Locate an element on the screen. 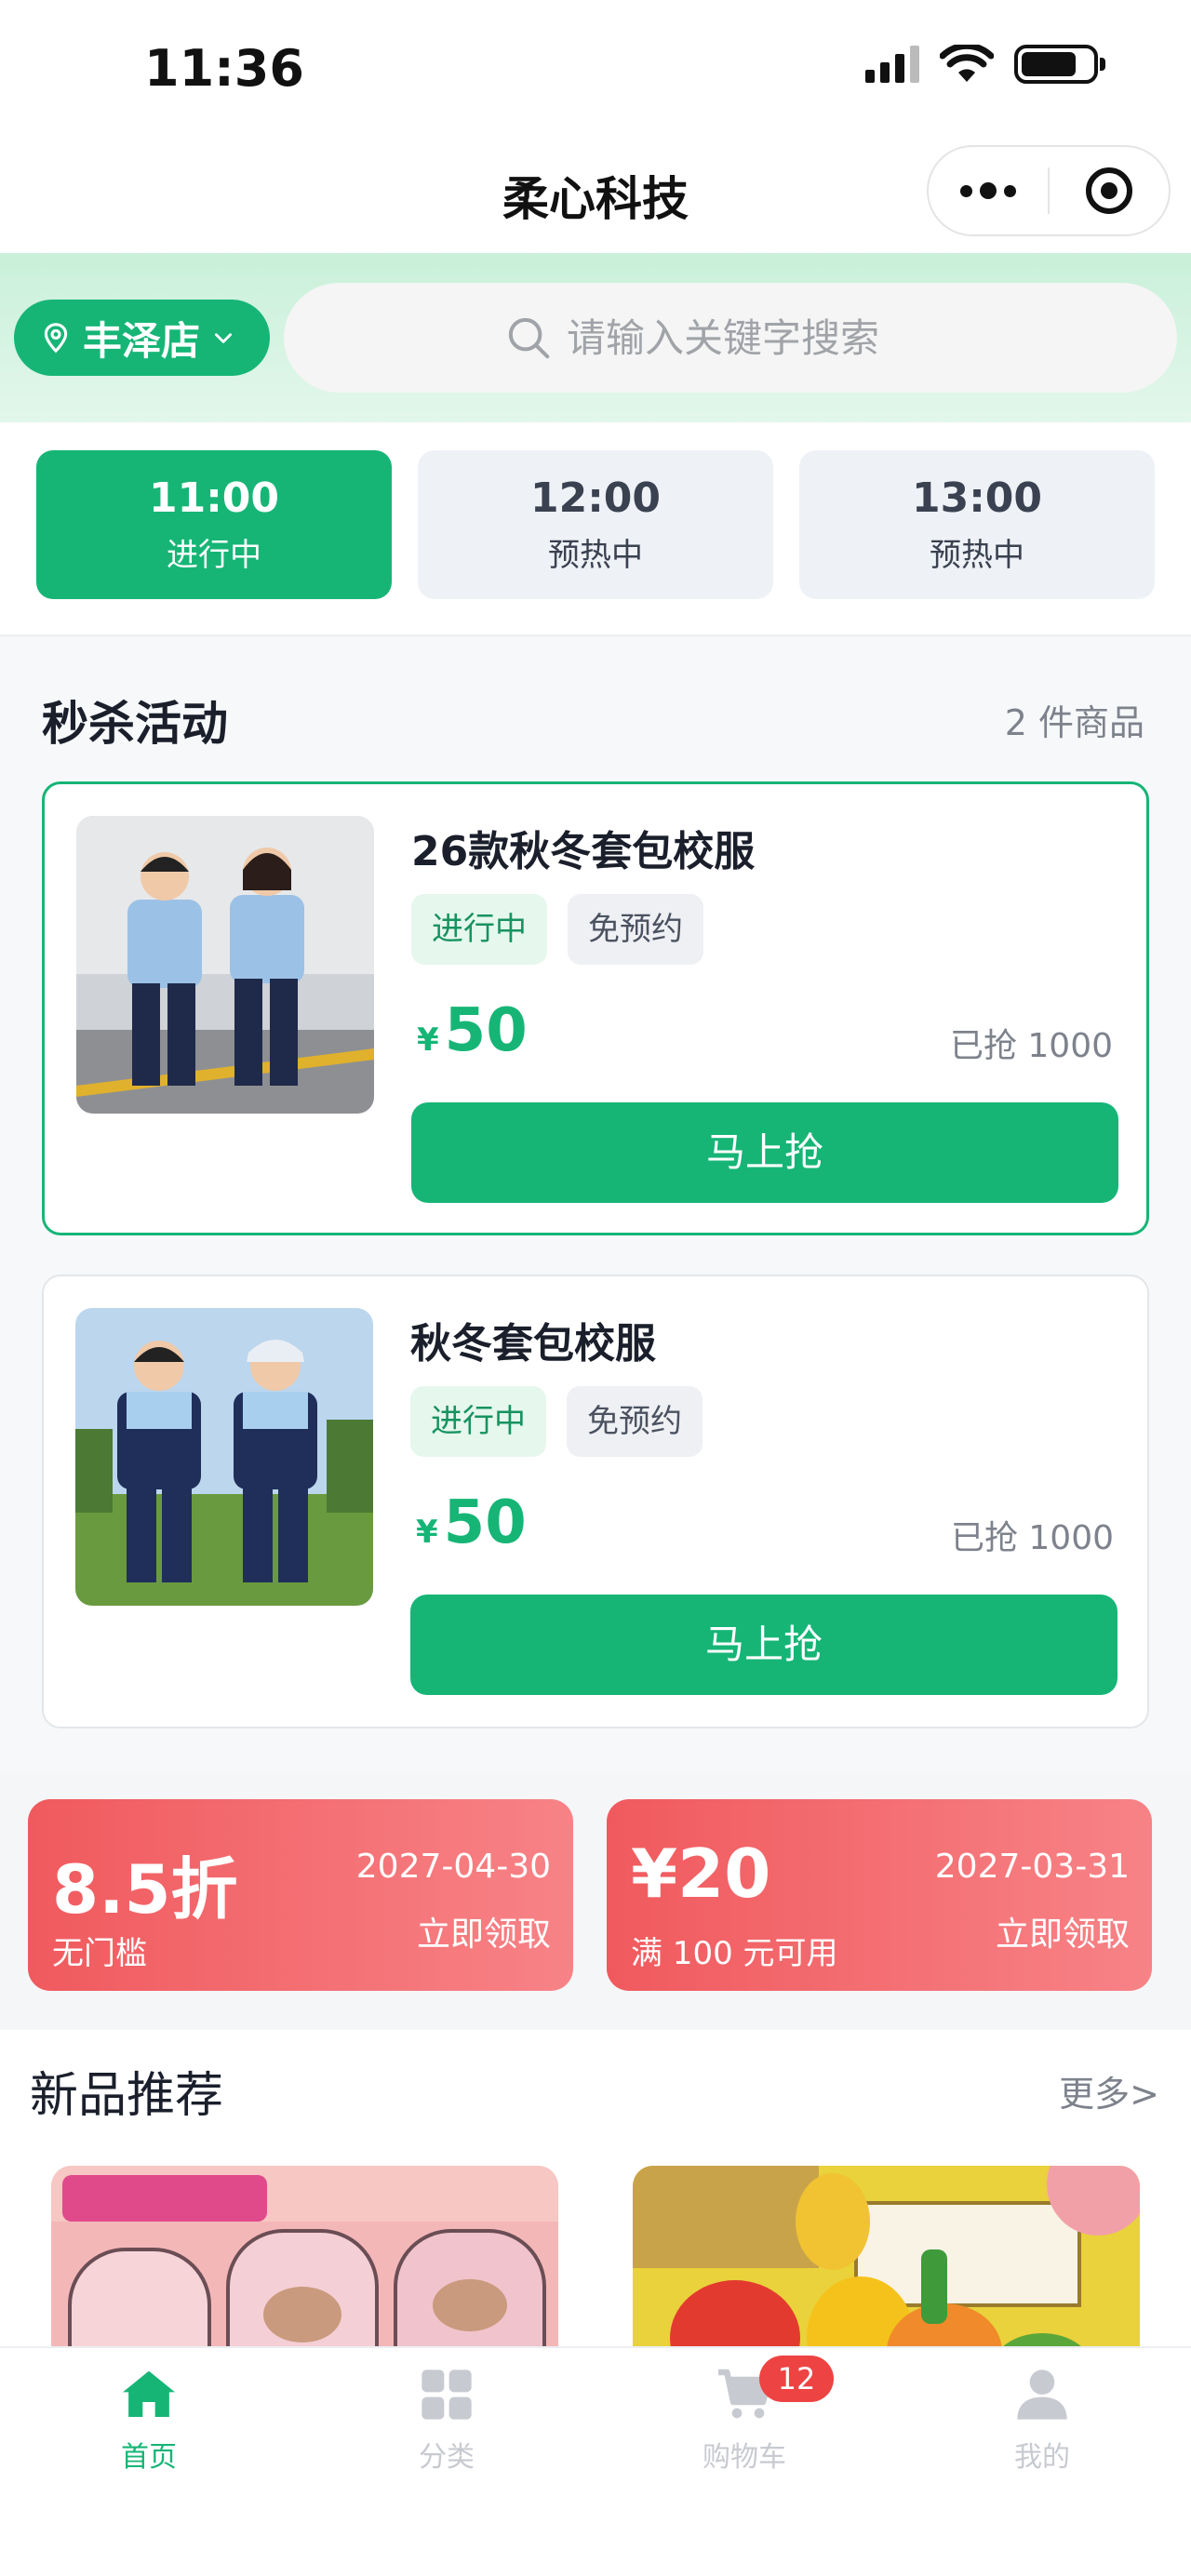 This screenshot has height=2576, width=1191. chevron-down-icon is located at coordinates (224, 338).